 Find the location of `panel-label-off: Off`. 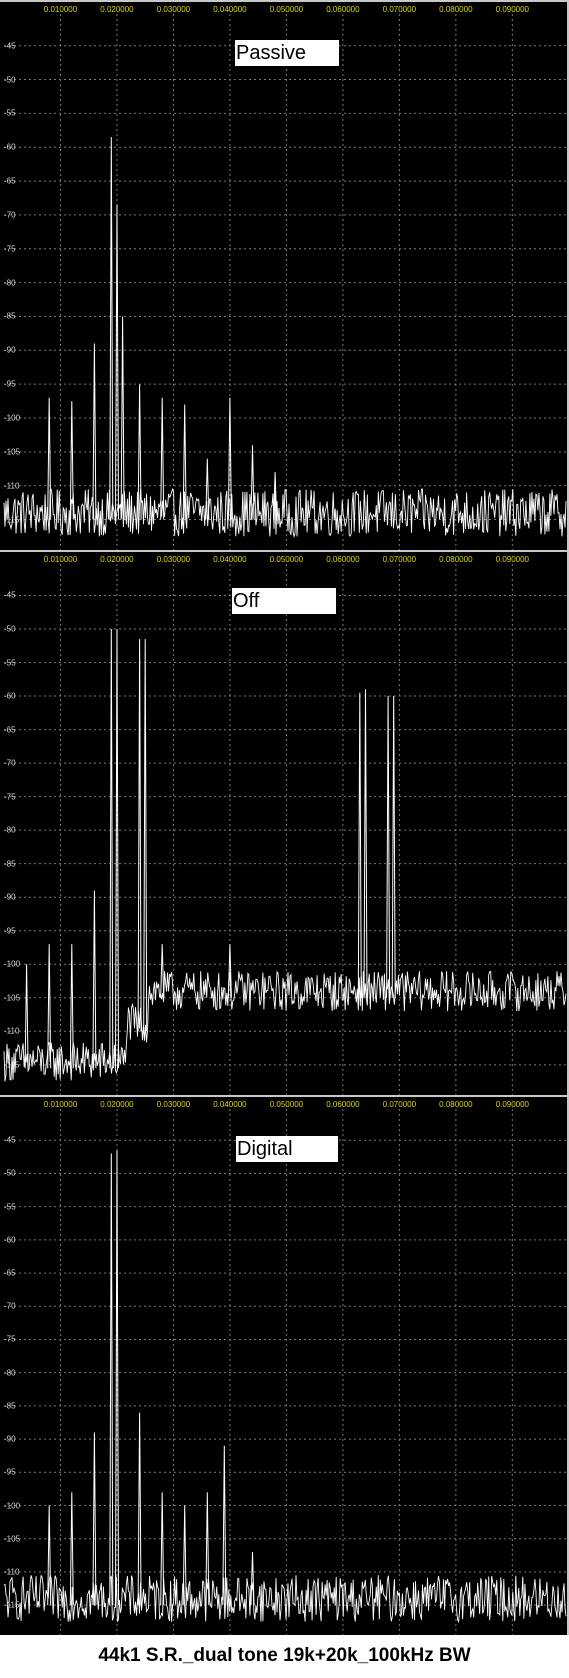

panel-label-off: Off is located at coordinates (284, 601).